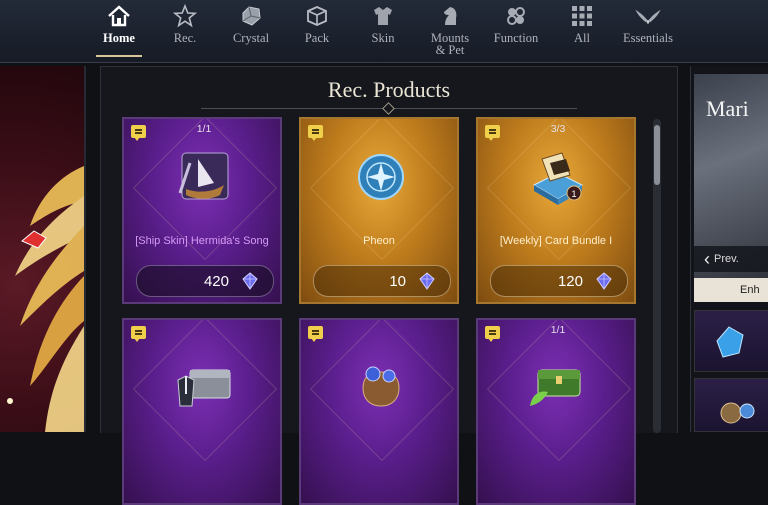  What do you see at coordinates (556, 241) in the screenshot?
I see `product-name: [Weekly] Card Bundle I` at bounding box center [556, 241].